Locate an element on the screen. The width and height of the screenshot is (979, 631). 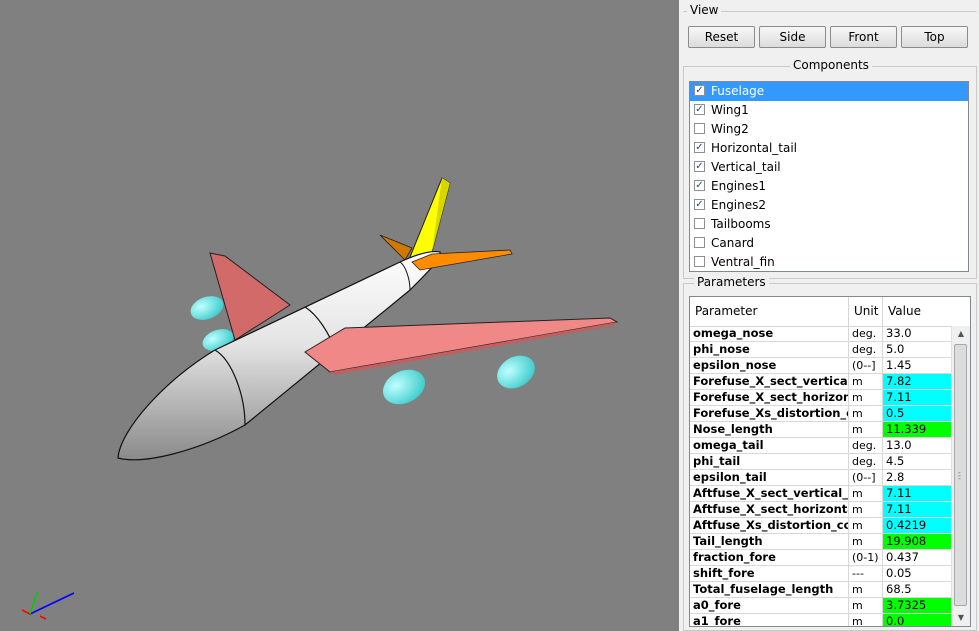
side-view-button: Side is located at coordinates (792, 37).